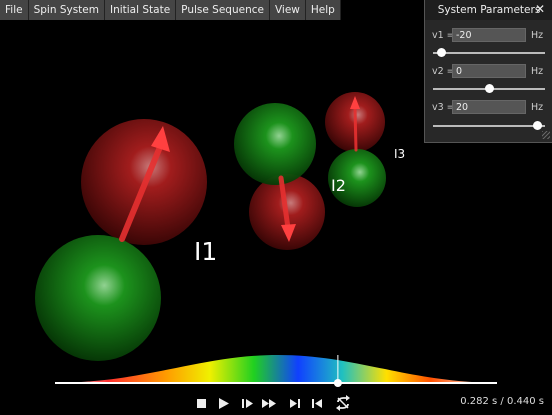 The height and width of the screenshot is (415, 552). What do you see at coordinates (317, 403) in the screenshot?
I see `skip-to-start-icon` at bounding box center [317, 403].